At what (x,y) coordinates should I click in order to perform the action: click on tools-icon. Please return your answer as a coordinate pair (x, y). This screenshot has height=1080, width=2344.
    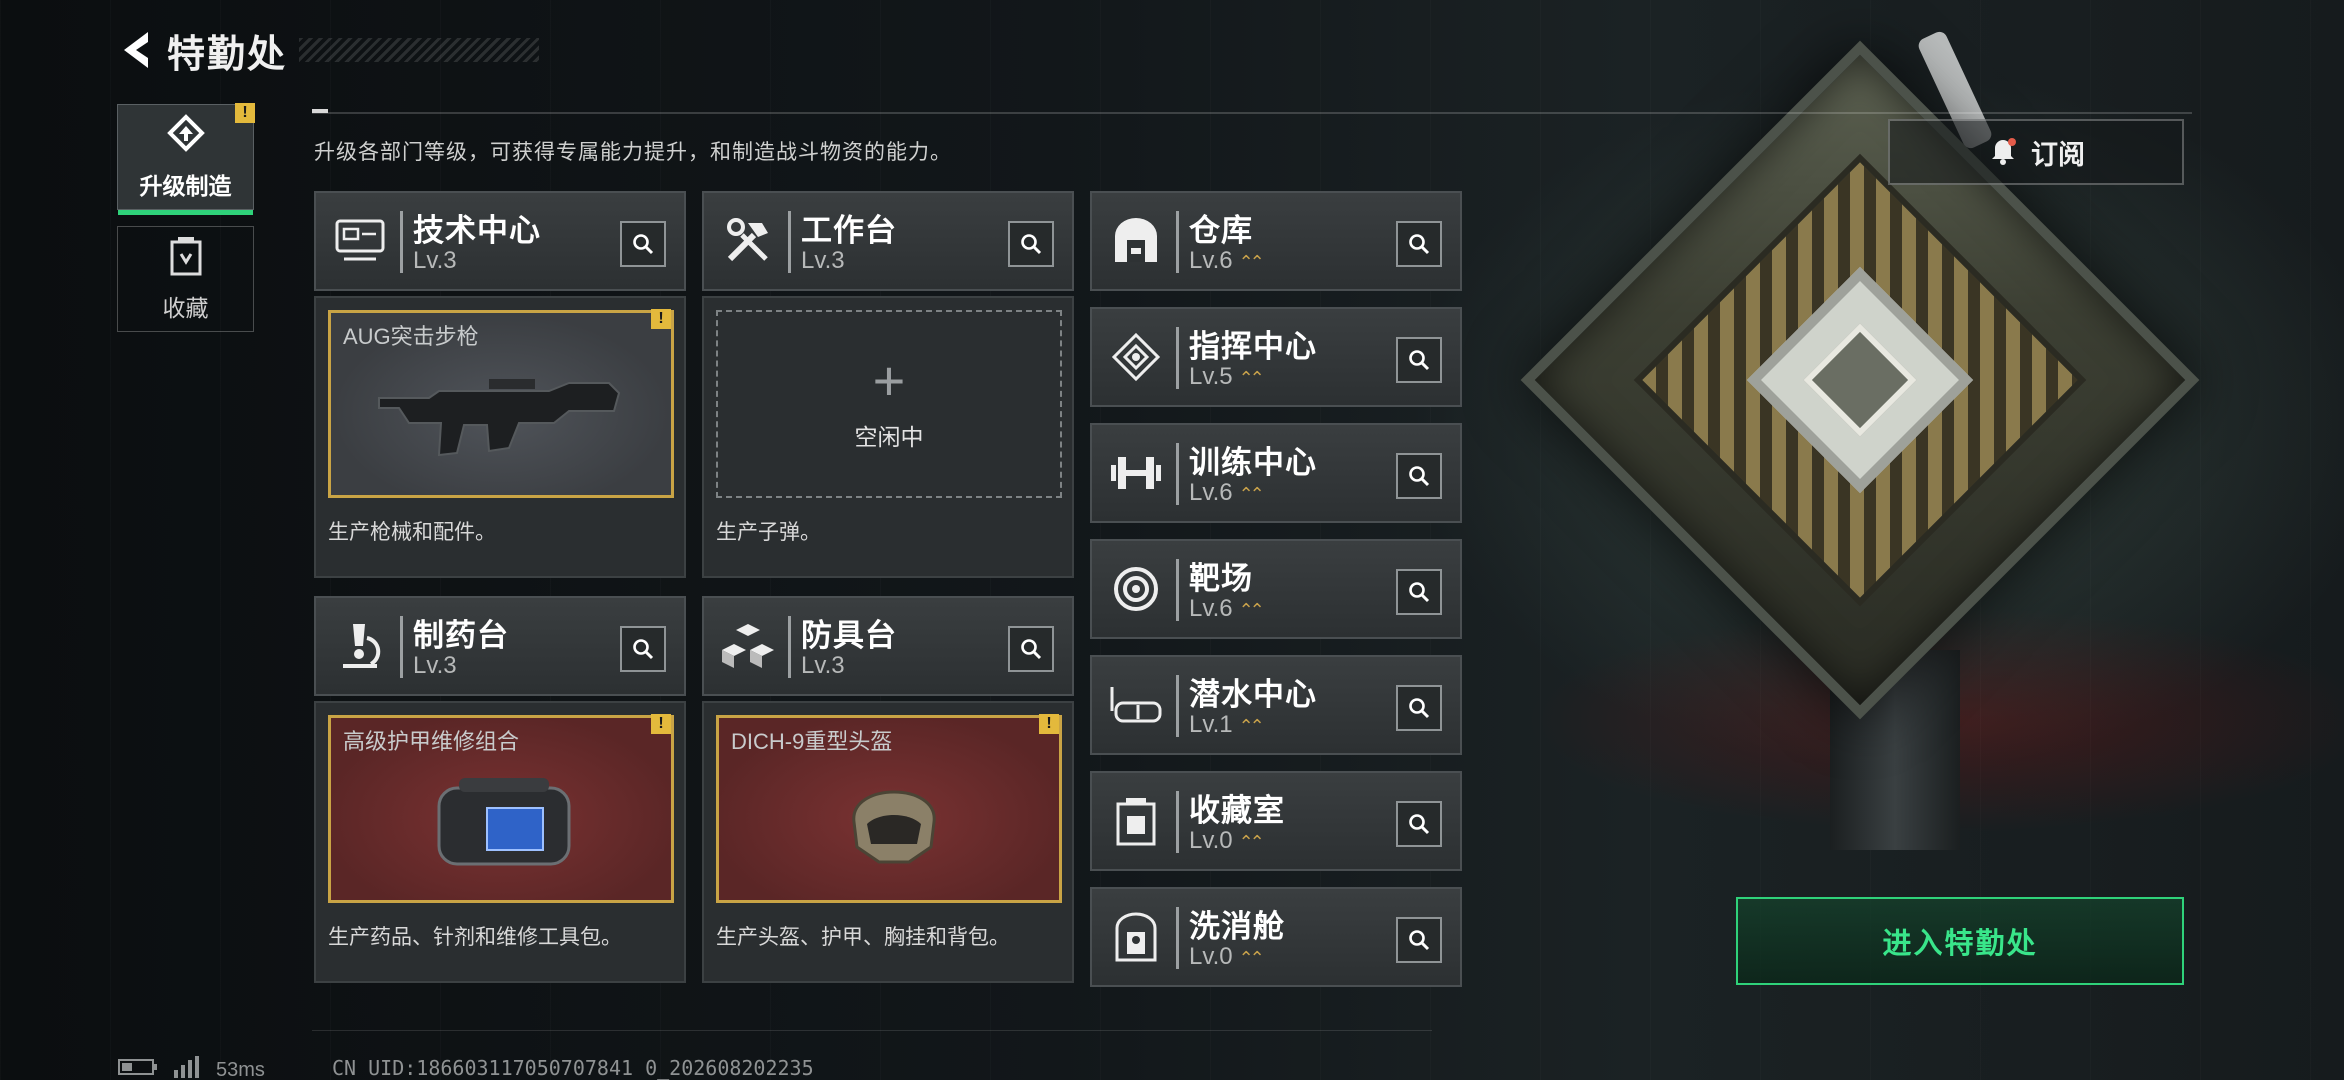
    Looking at the image, I should click on (748, 241).